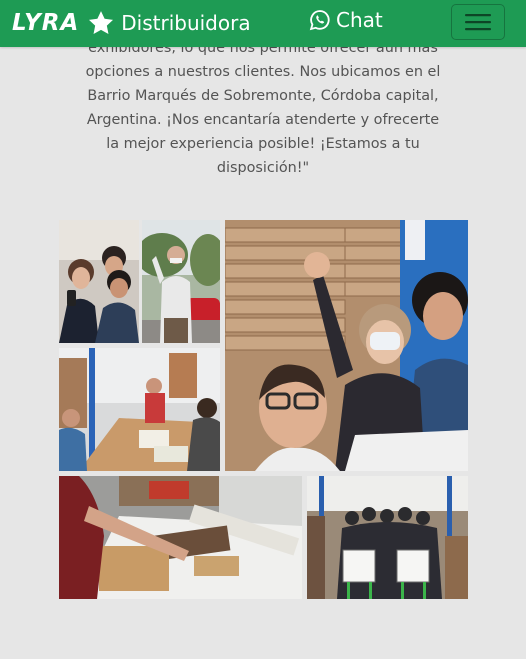 The height and width of the screenshot is (659, 526). I want to click on menu-icon, so click(478, 22).